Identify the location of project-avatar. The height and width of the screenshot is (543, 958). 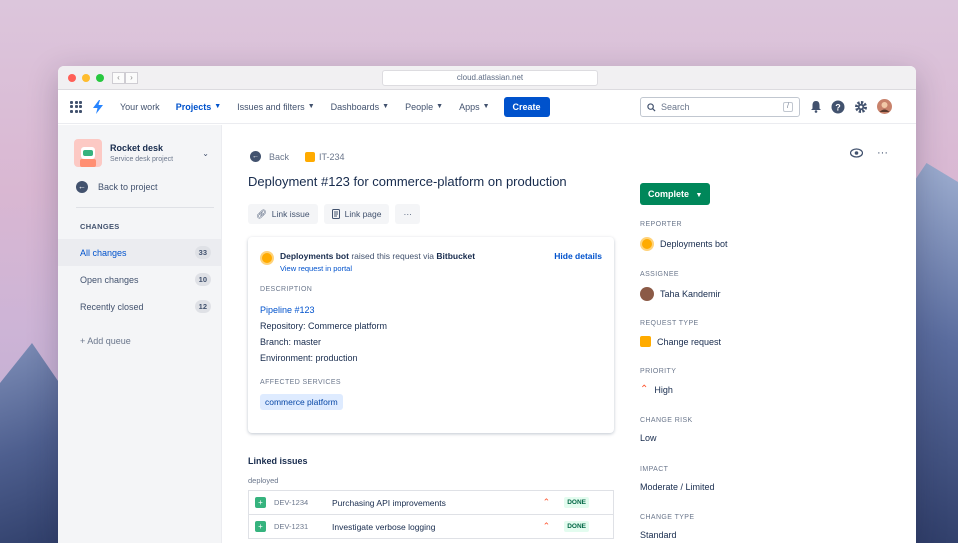
(88, 153).